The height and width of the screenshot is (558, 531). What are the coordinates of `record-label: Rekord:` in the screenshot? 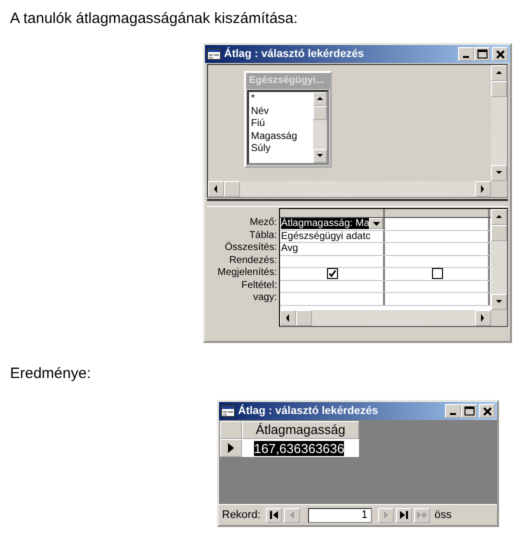 It's located at (241, 515).